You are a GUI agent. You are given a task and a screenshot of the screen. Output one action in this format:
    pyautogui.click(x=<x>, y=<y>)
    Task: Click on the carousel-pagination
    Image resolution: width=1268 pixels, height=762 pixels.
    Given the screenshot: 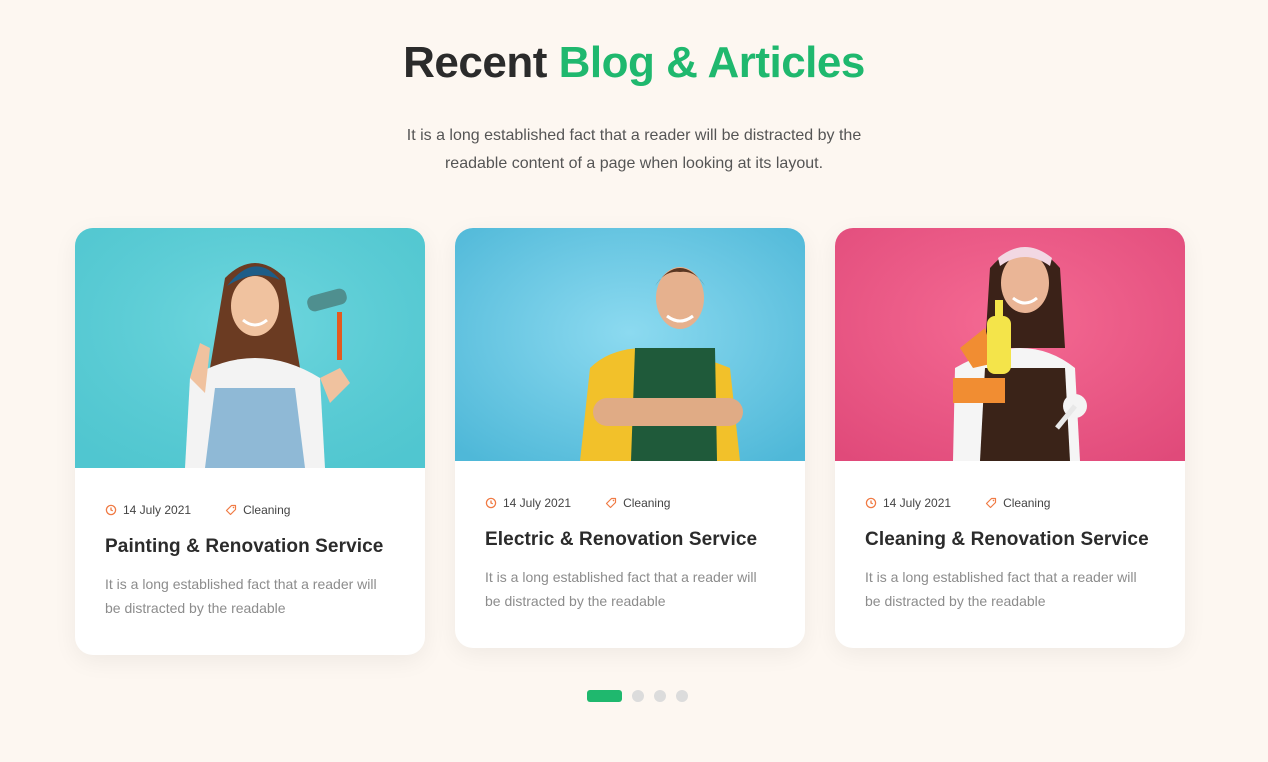 What is the action you would take?
    pyautogui.click(x=642, y=696)
    